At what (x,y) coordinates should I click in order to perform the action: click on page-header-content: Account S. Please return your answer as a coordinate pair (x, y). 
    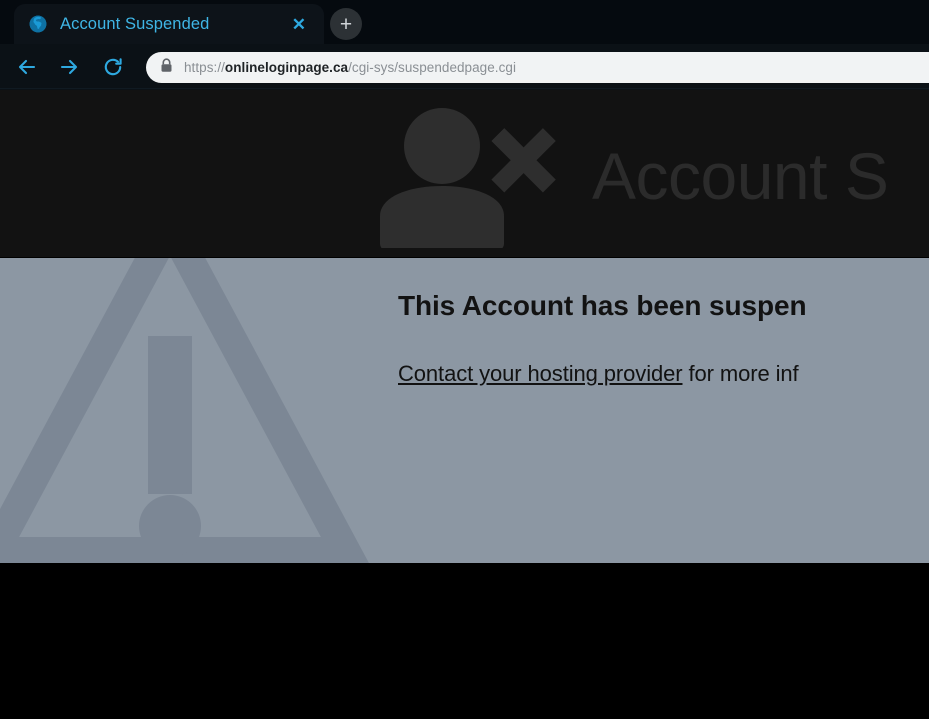
    Looking at the image, I should click on (629, 175).